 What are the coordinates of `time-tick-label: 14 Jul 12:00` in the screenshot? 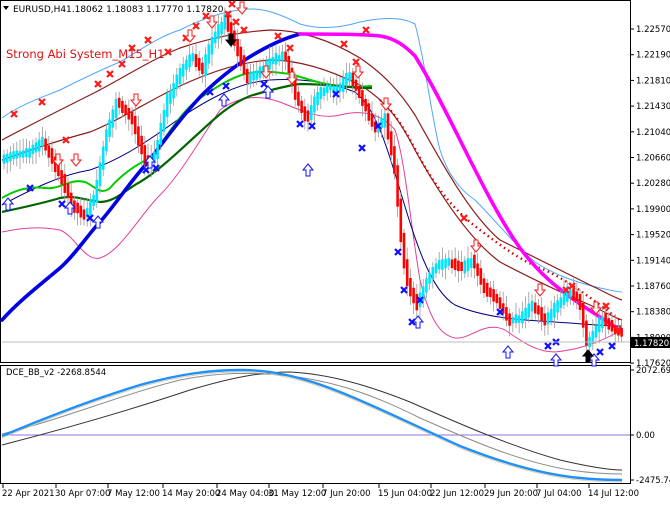 It's located at (613, 494).